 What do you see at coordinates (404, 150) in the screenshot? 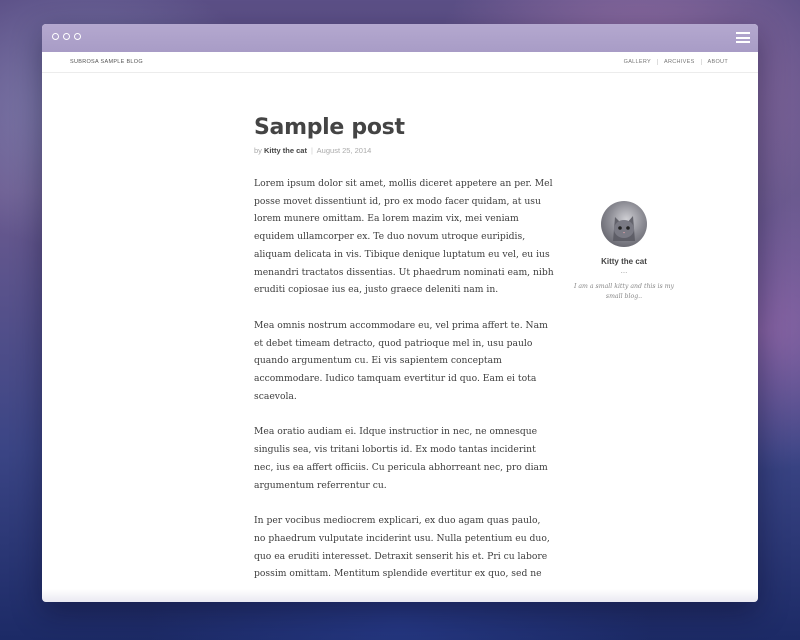
I see `post-meta: by Kitty the cat | August 25, 2014` at bounding box center [404, 150].